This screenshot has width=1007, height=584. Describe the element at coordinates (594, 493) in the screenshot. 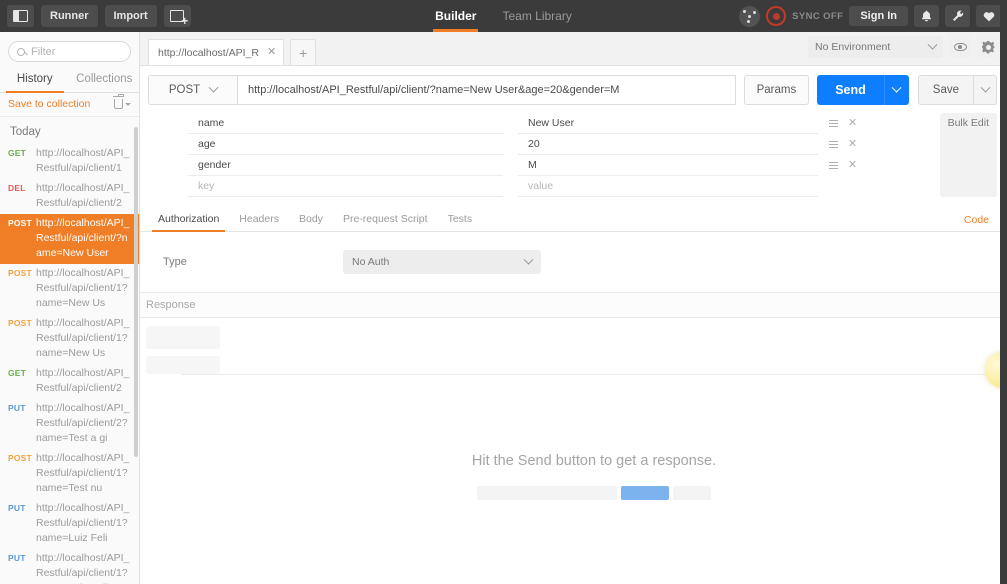

I see `response-placeholder-bars` at that location.